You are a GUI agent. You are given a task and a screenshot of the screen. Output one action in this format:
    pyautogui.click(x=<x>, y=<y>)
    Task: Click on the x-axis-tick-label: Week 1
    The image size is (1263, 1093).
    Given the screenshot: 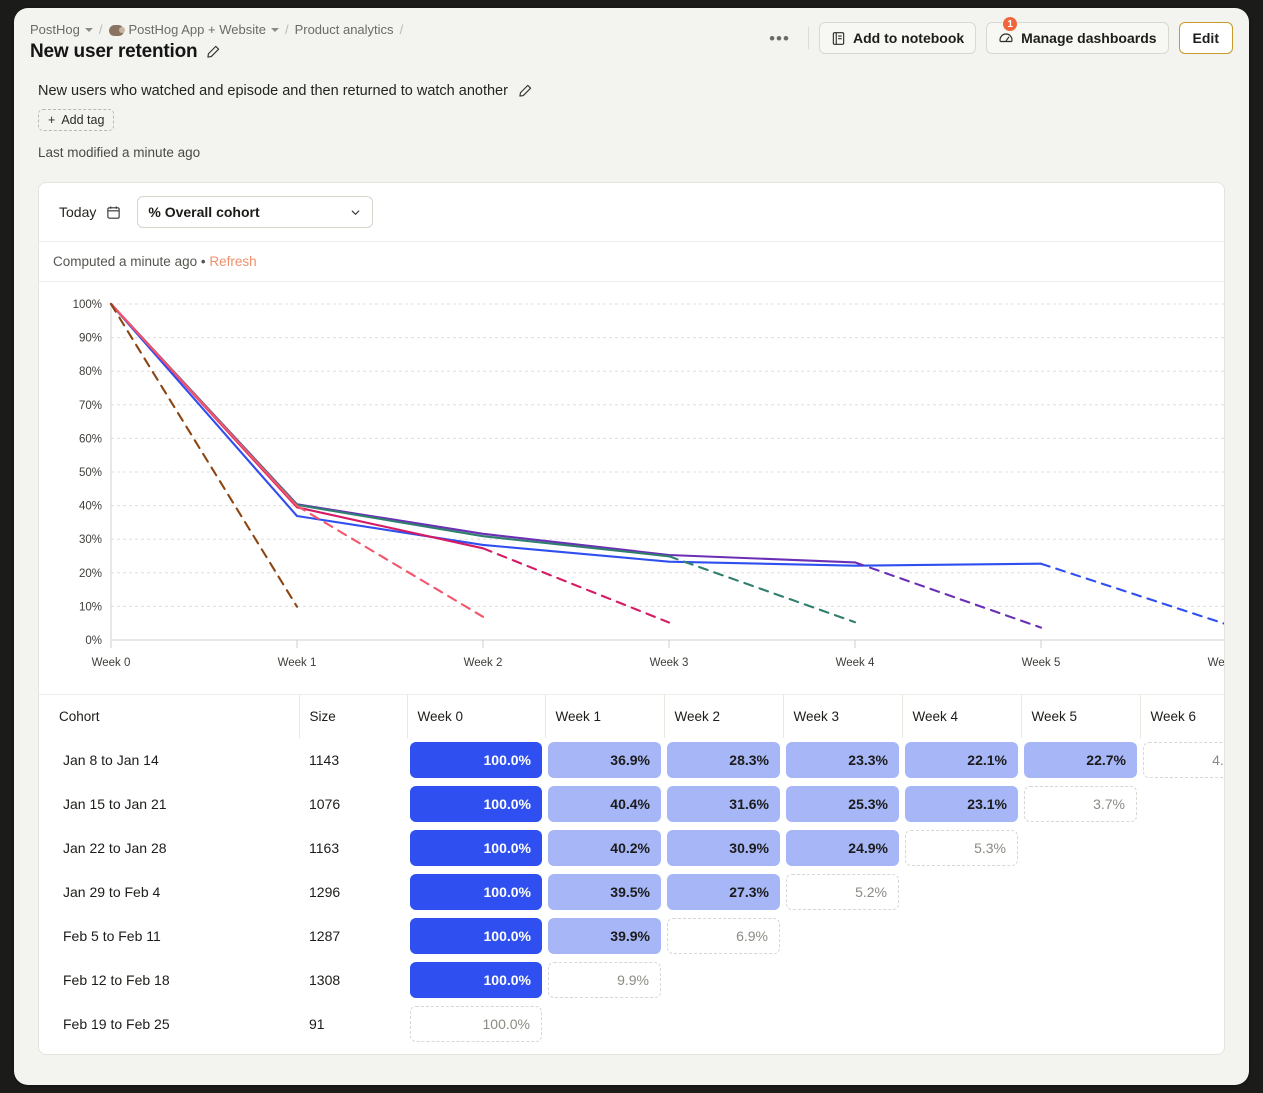 What is the action you would take?
    pyautogui.click(x=297, y=663)
    